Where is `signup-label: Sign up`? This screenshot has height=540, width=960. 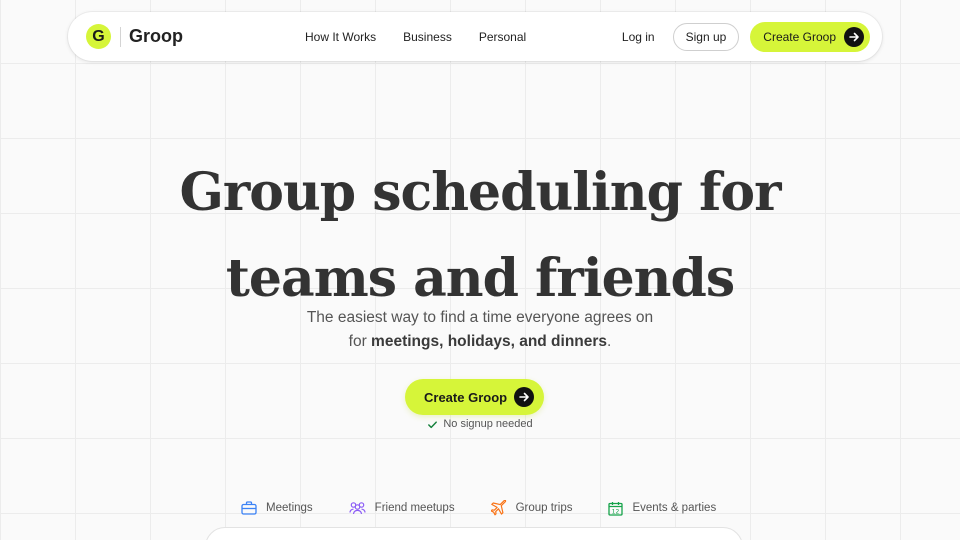 signup-label: Sign up is located at coordinates (706, 36).